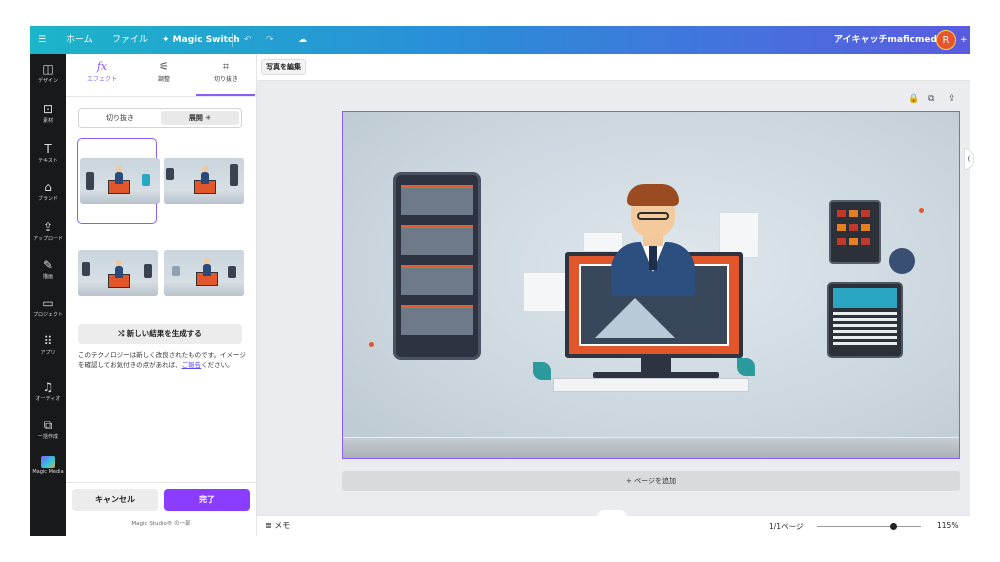 This screenshot has width=1000, height=562. I want to click on rail-item-design: ◫ デザイン, so click(48, 73).